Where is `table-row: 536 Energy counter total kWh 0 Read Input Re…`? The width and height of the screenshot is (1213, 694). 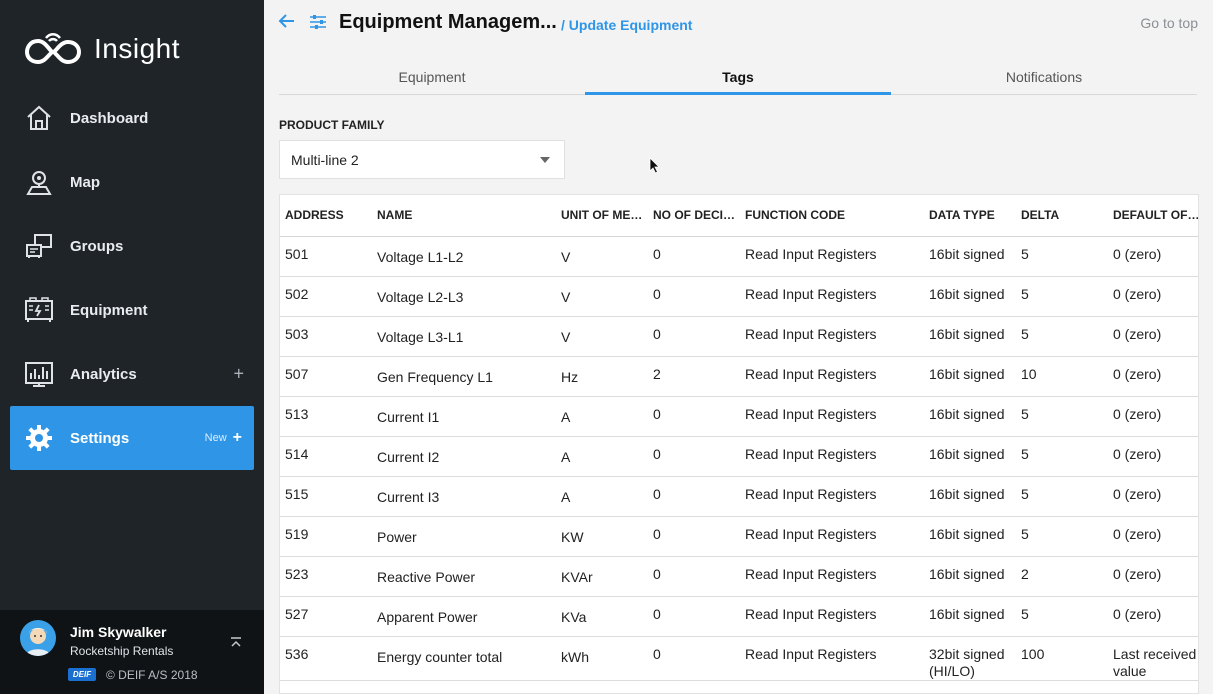 table-row: 536 Energy counter total kWh 0 Read Input Re… is located at coordinates (739, 658).